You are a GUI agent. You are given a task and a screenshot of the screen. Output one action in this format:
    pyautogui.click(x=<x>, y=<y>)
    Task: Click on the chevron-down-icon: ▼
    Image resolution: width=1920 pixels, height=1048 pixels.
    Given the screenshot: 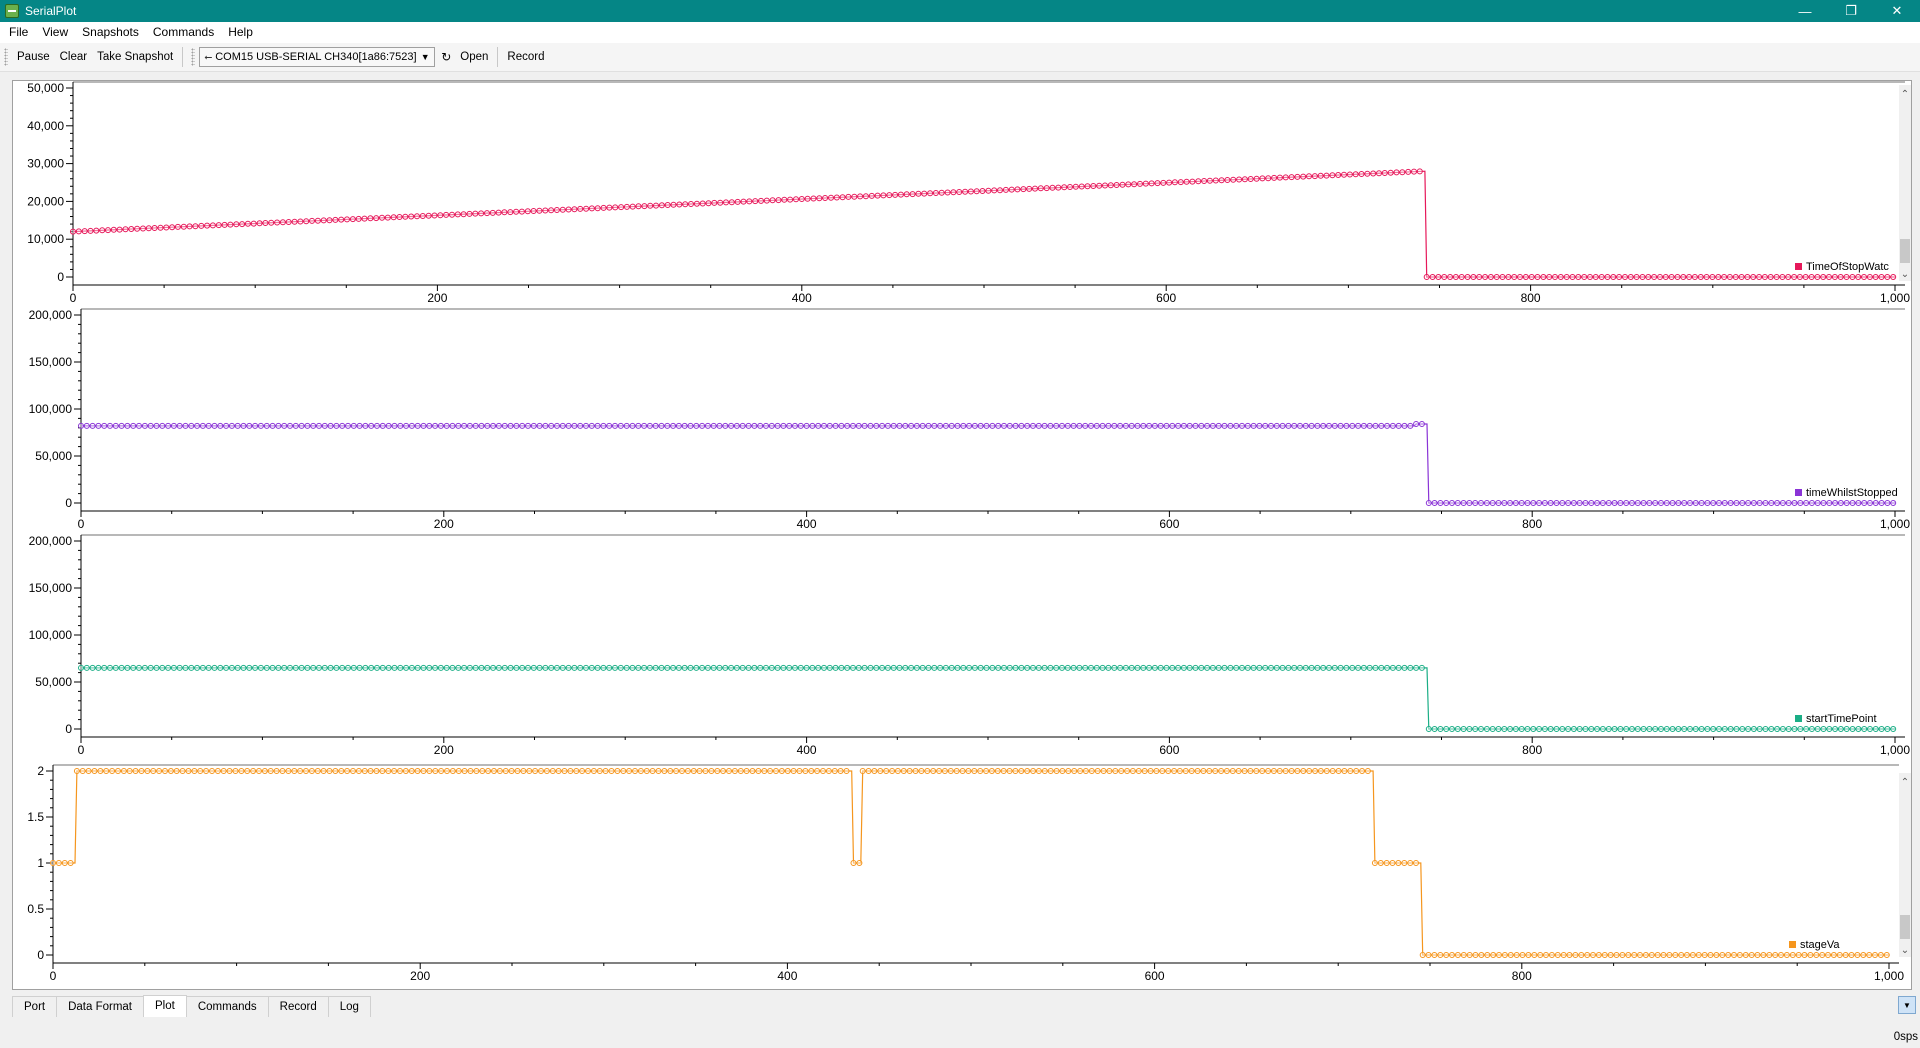 What is the action you would take?
    pyautogui.click(x=425, y=57)
    